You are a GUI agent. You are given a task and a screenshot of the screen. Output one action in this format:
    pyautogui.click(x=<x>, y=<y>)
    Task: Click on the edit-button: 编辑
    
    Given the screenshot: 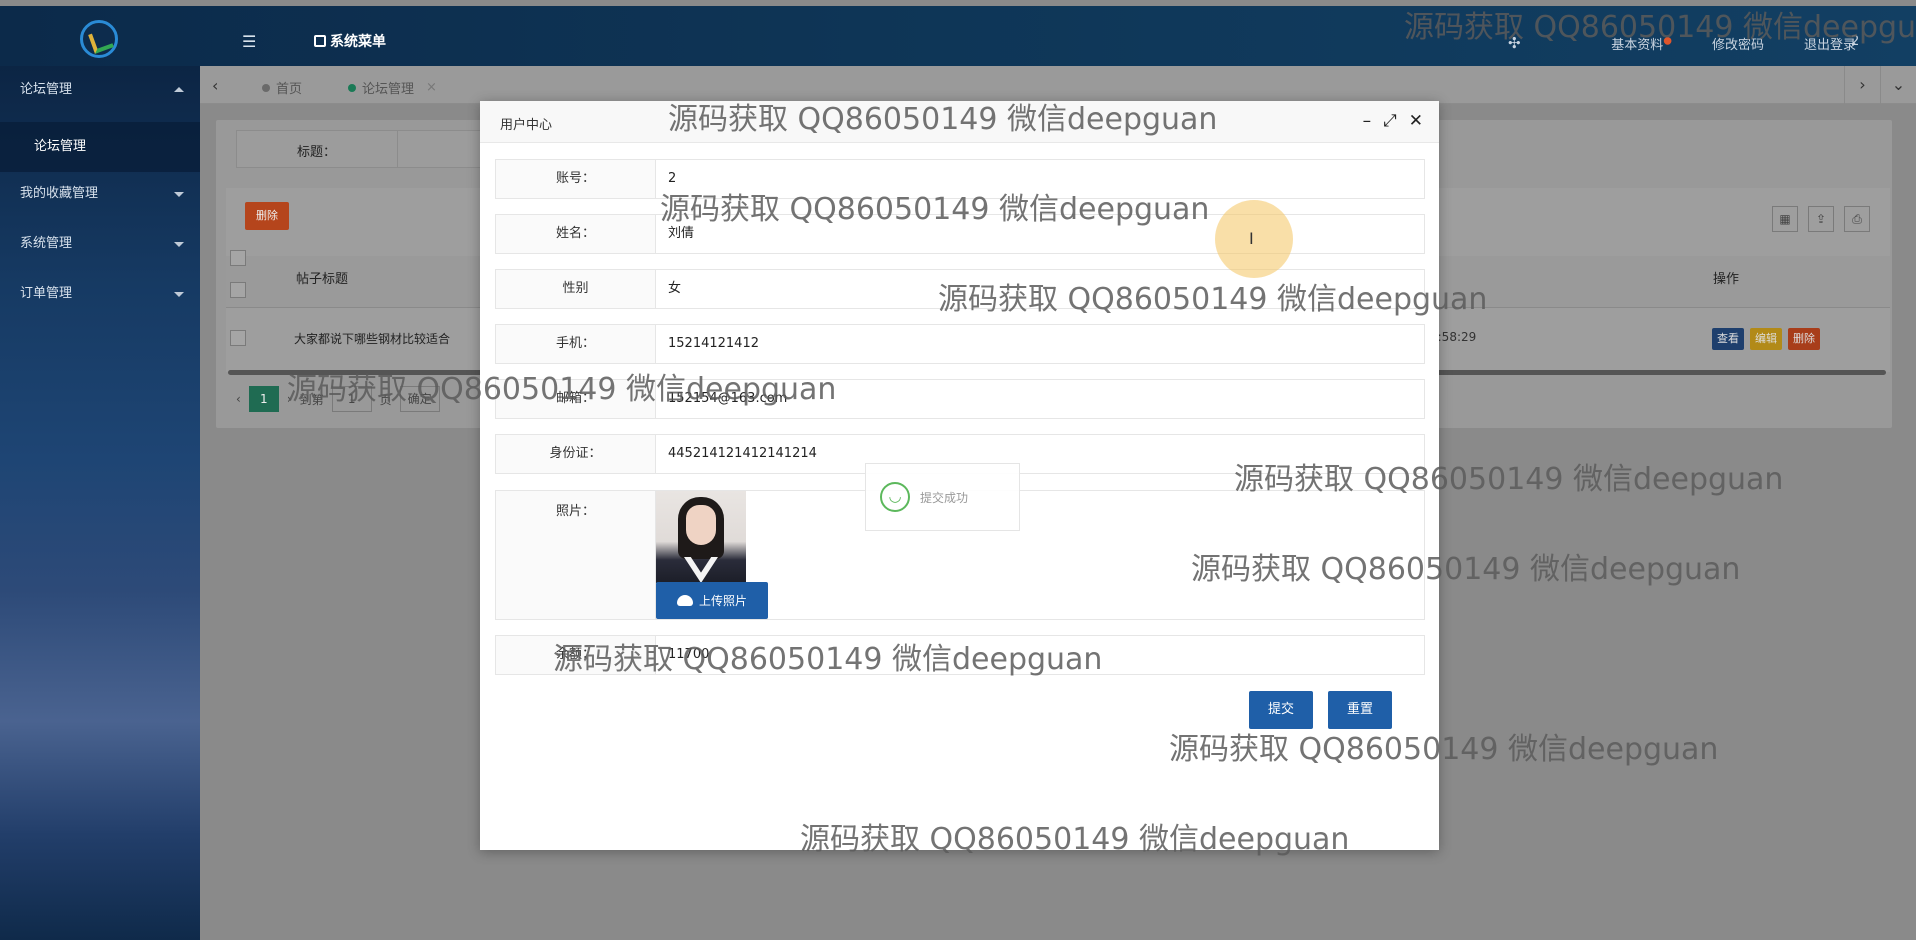 What is the action you would take?
    pyautogui.click(x=1766, y=339)
    